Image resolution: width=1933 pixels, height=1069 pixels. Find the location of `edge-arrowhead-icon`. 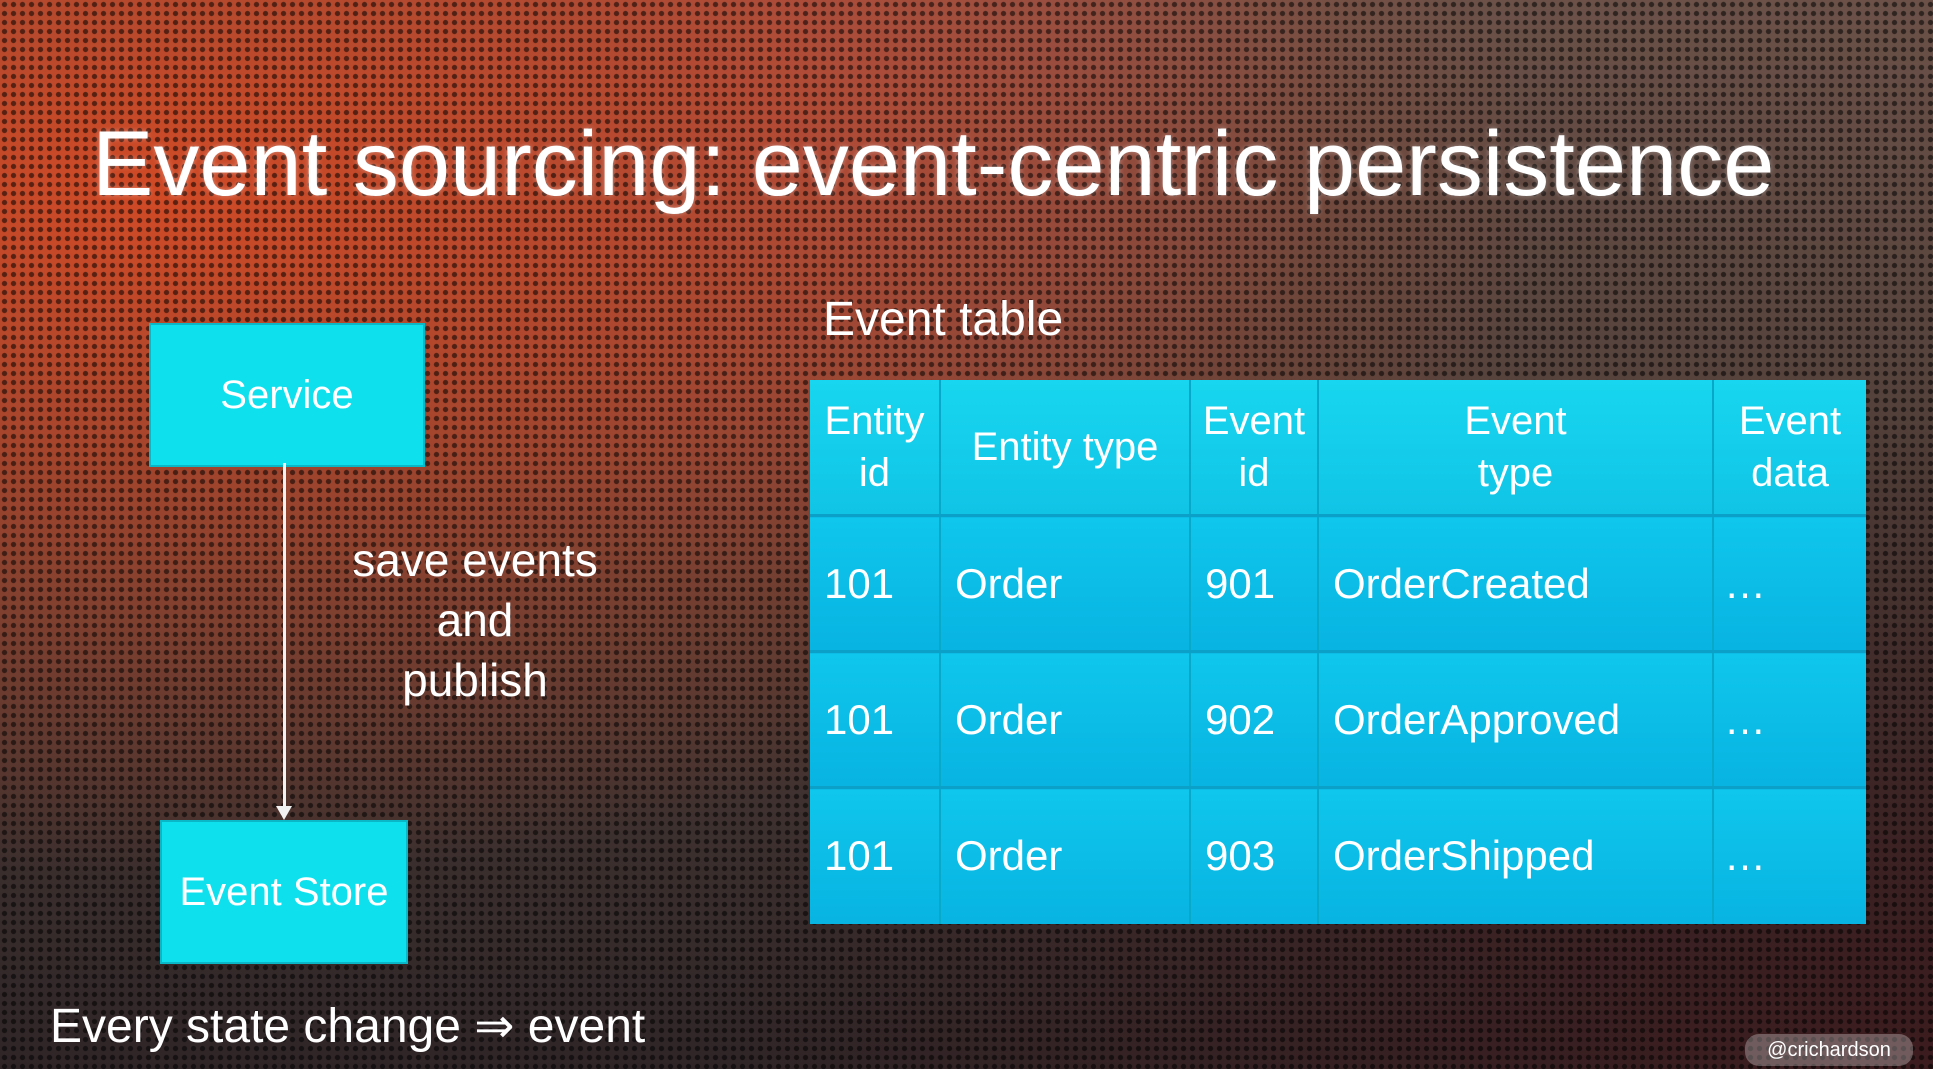

edge-arrowhead-icon is located at coordinates (284, 813).